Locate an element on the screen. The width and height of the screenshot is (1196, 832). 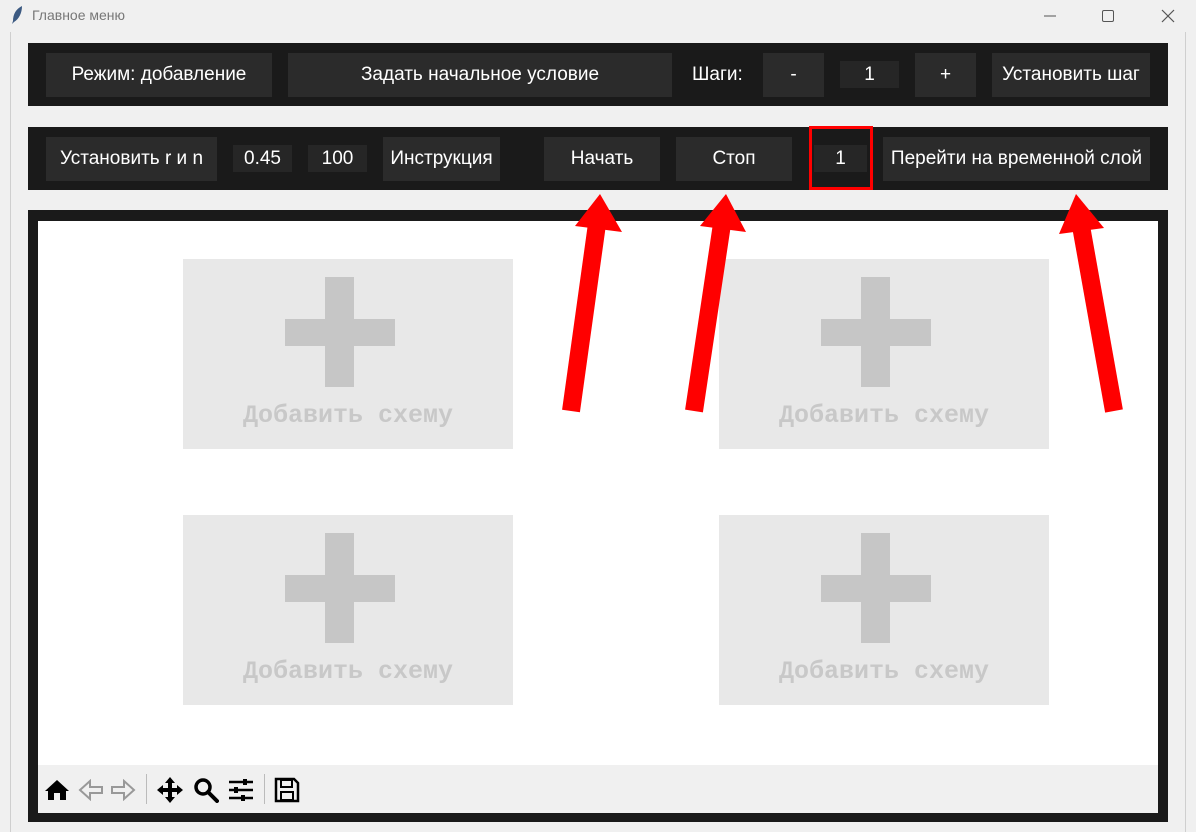
pan-icon is located at coordinates (170, 790).